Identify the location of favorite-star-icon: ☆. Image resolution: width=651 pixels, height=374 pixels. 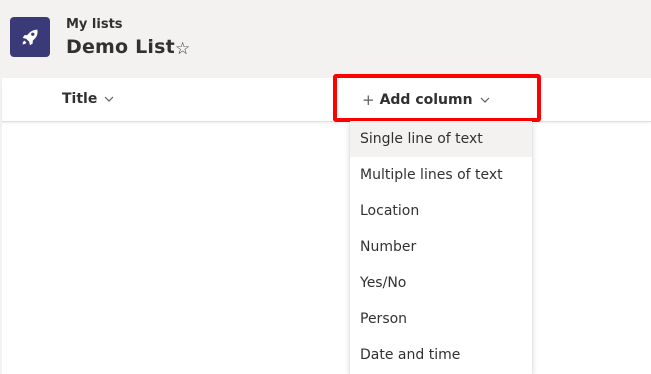
(182, 49).